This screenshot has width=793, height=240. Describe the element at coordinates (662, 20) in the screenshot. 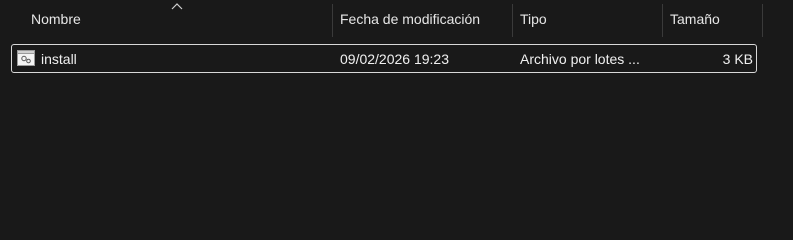

I see `column-divider-type` at that location.